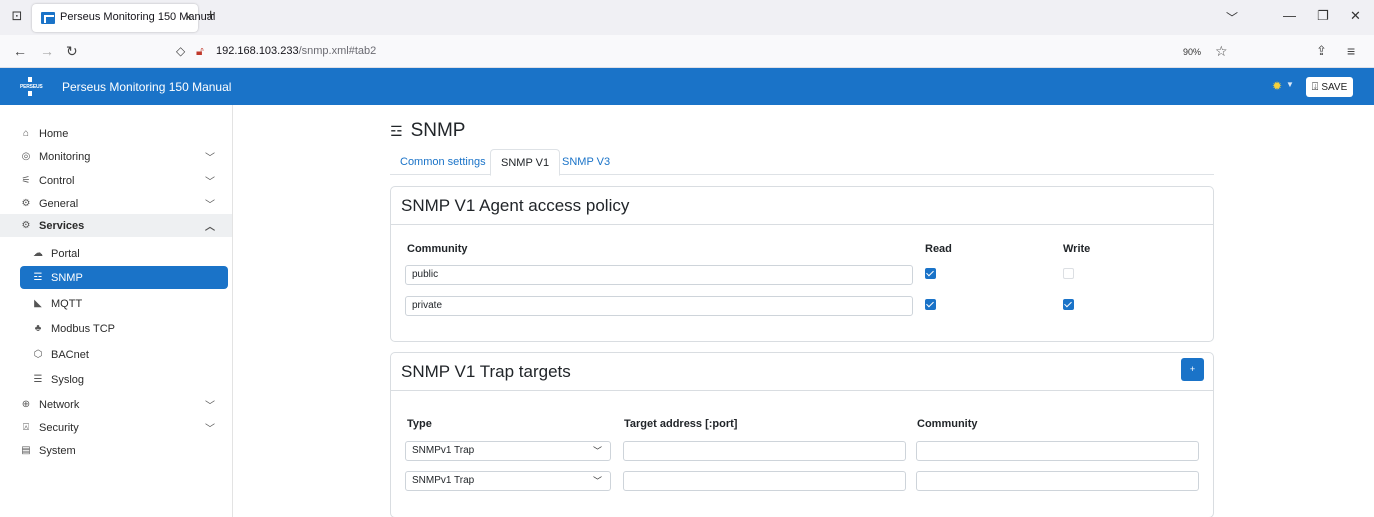  Describe the element at coordinates (20, 51) in the screenshot. I see `back-icon: ←` at that location.